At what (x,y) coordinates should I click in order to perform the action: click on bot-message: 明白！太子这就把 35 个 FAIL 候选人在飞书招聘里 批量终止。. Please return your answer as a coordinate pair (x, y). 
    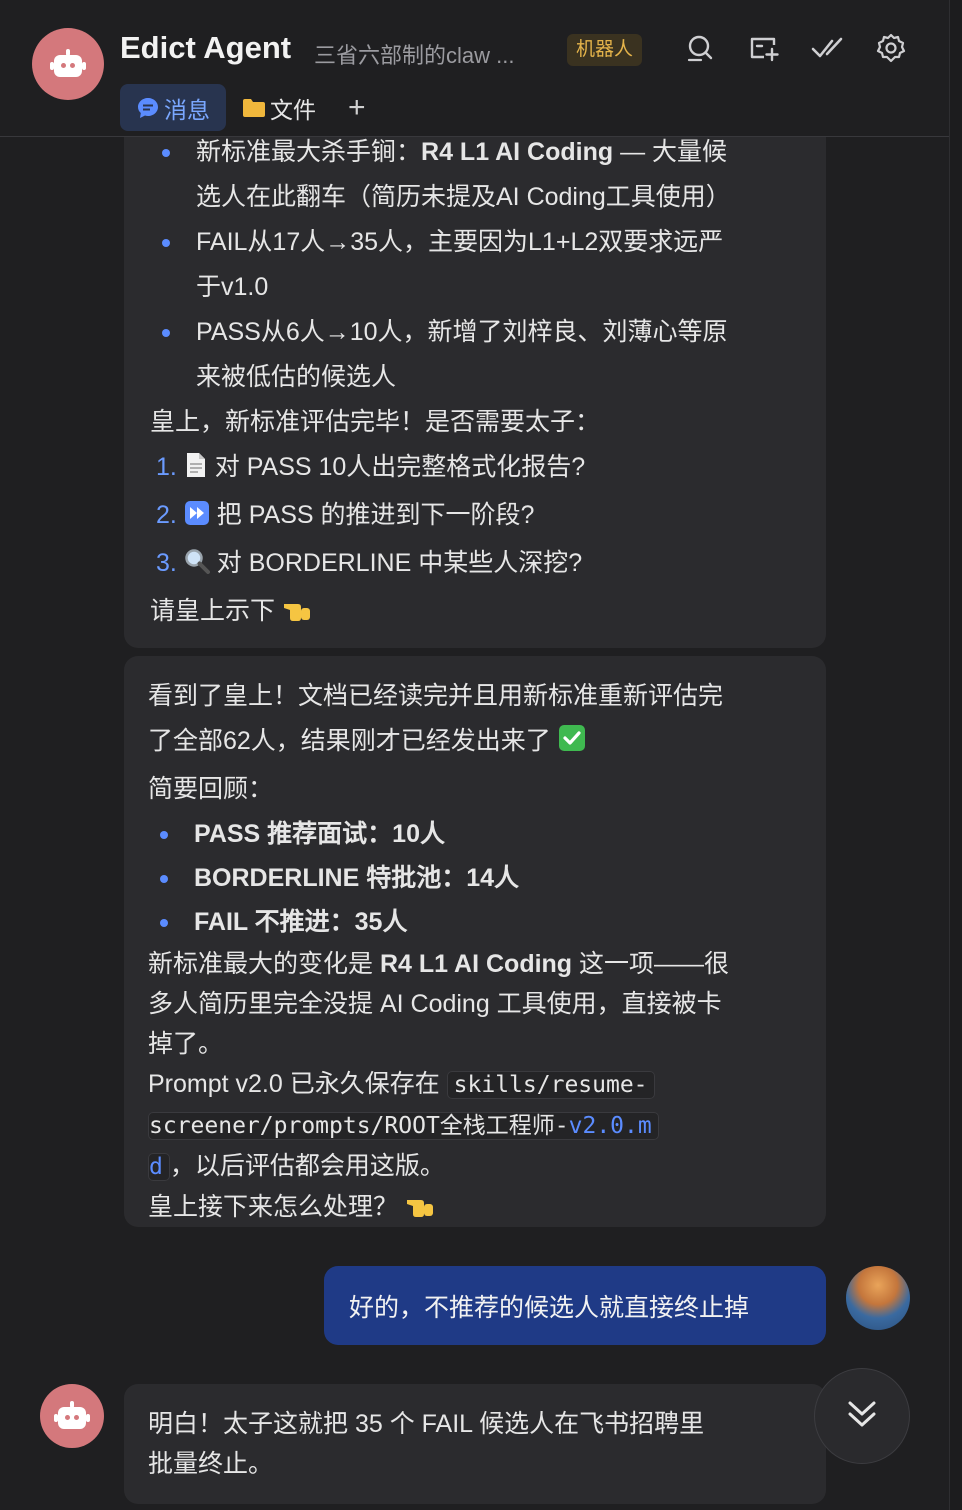
    Looking at the image, I should click on (475, 1444).